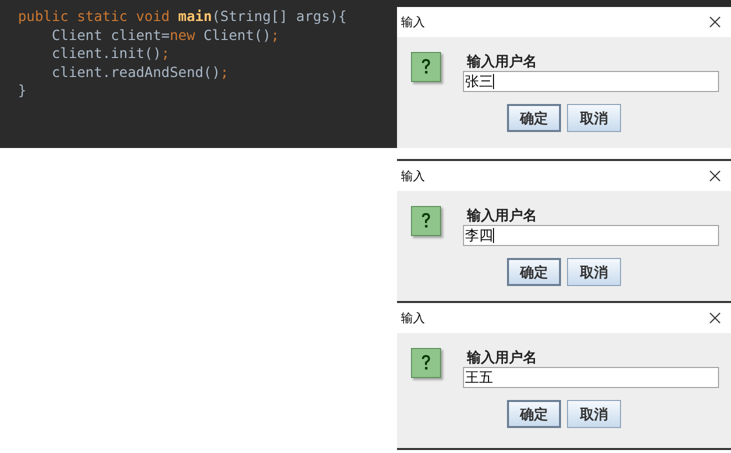 The image size is (731, 453). What do you see at coordinates (139, 73) in the screenshot?
I see `code-line: client.readAndSend();` at bounding box center [139, 73].